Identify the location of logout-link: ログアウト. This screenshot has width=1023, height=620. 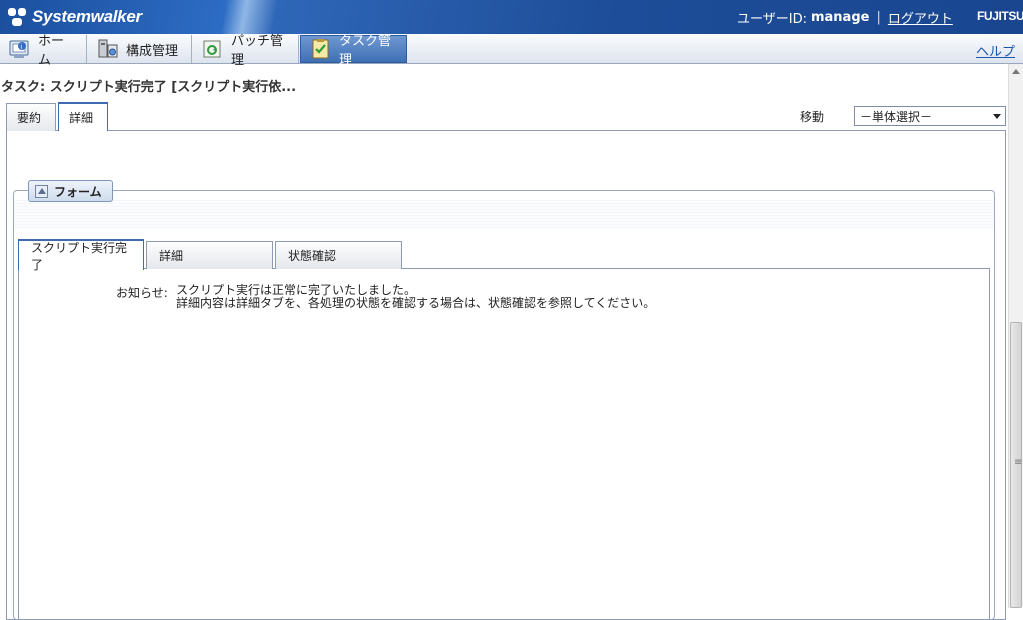
(920, 17).